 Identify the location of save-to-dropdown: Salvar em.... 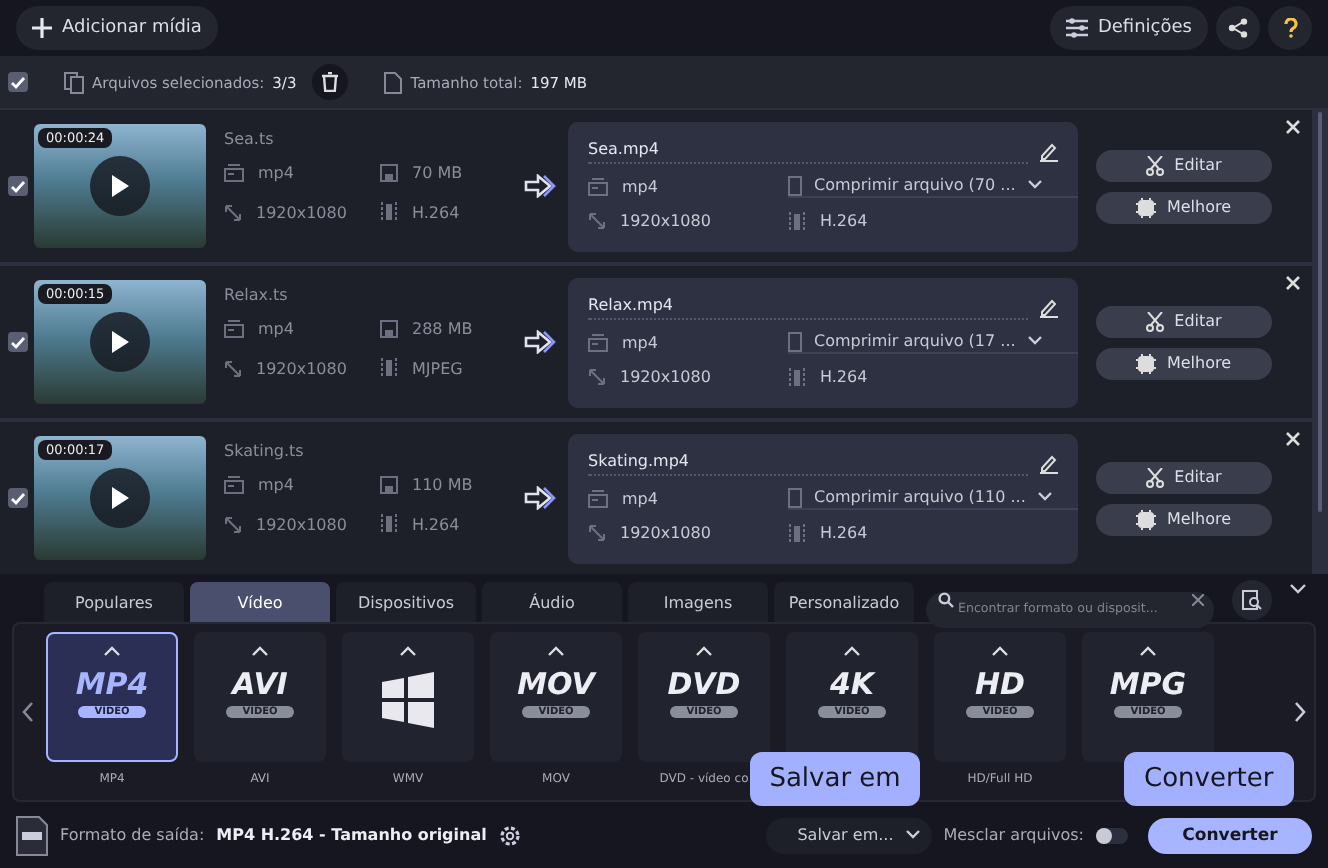
(848, 835).